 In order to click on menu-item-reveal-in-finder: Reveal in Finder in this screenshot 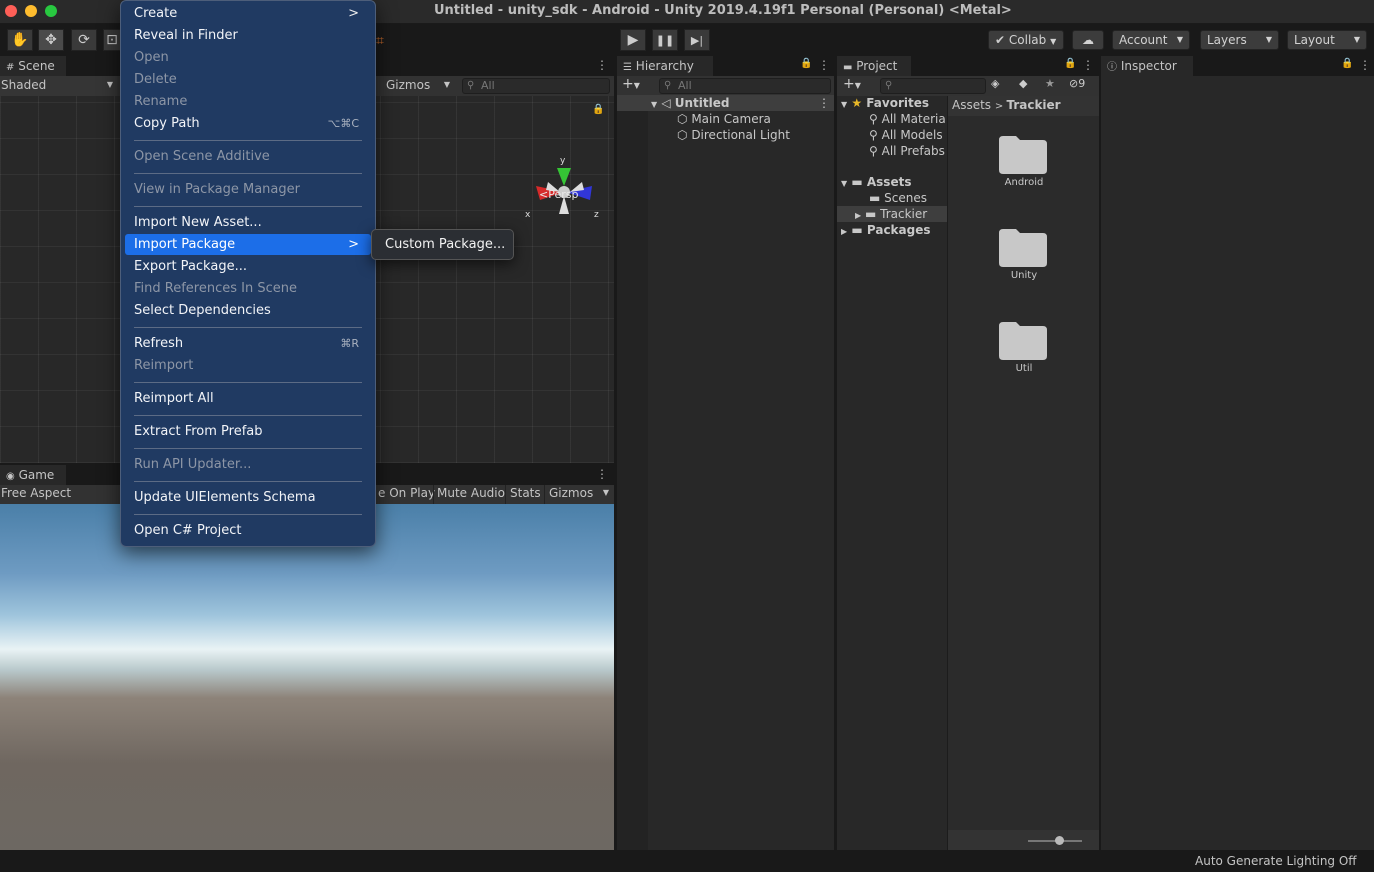, I will do `click(248, 35)`.